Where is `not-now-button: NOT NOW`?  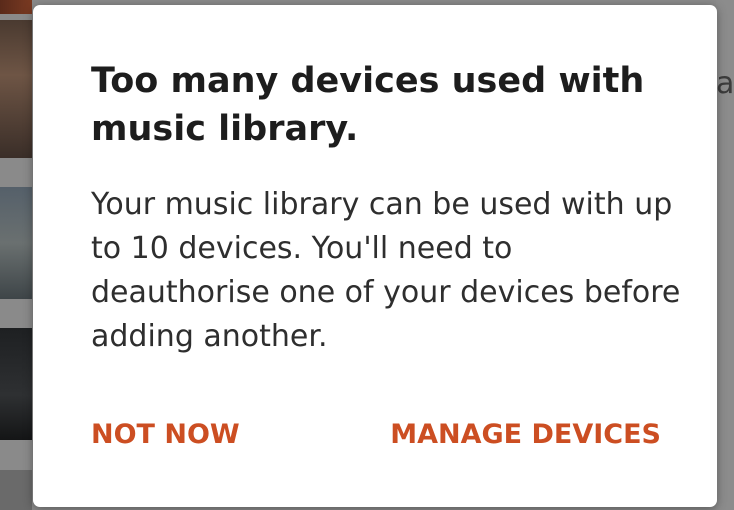
not-now-button: NOT NOW is located at coordinates (165, 435).